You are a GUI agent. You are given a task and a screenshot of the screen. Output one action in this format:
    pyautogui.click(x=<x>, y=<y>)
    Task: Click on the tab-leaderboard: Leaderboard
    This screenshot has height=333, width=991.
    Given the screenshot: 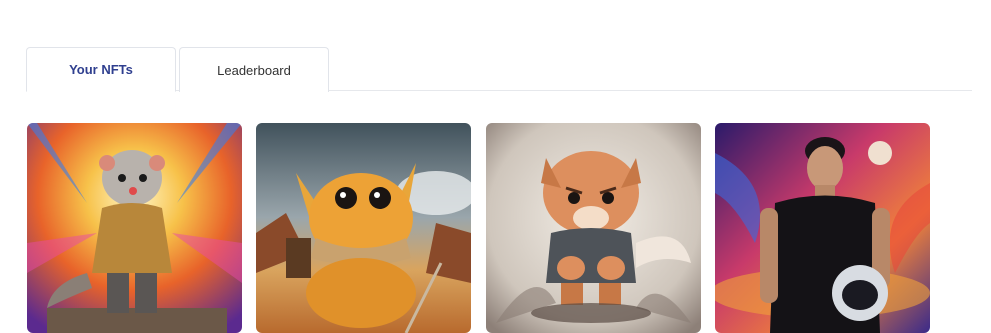 What is the action you would take?
    pyautogui.click(x=254, y=69)
    